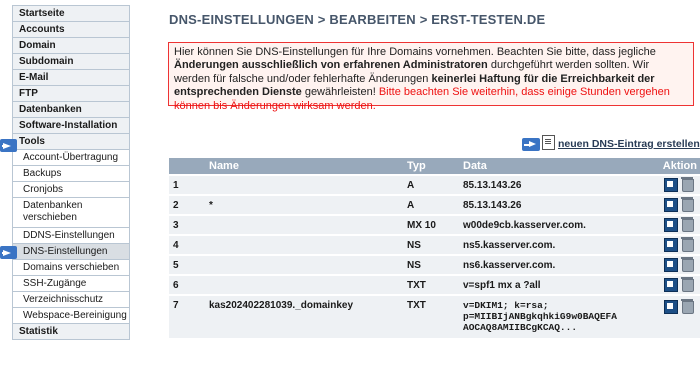 The image size is (700, 380). I want to click on sidebar-item-ddns-einstellungen: DDNS-Einstellungen, so click(71, 236).